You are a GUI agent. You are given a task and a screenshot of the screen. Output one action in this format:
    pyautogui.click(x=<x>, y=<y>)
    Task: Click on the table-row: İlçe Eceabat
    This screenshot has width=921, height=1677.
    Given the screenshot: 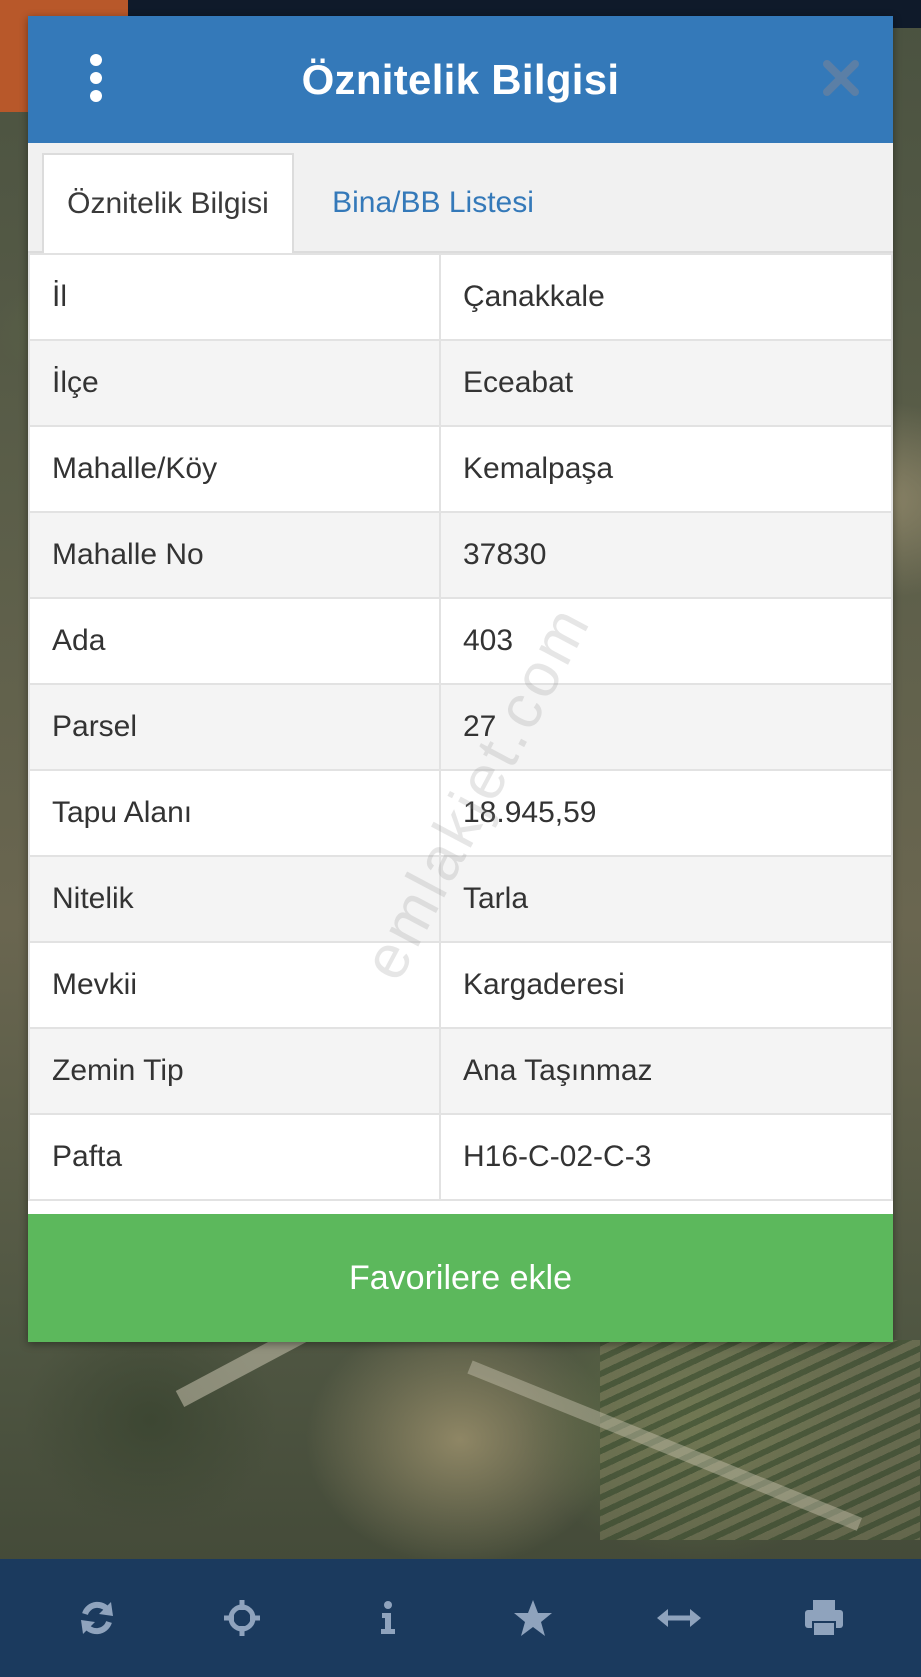 What is the action you would take?
    pyautogui.click(x=460, y=383)
    